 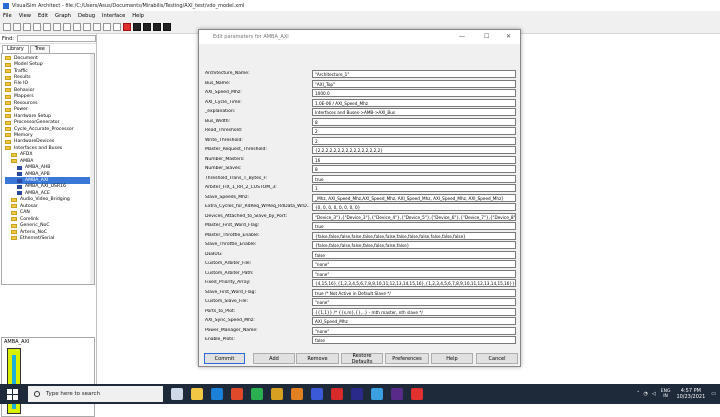 What do you see at coordinates (167, 26) in the screenshot?
I see `end-icon` at bounding box center [167, 26].